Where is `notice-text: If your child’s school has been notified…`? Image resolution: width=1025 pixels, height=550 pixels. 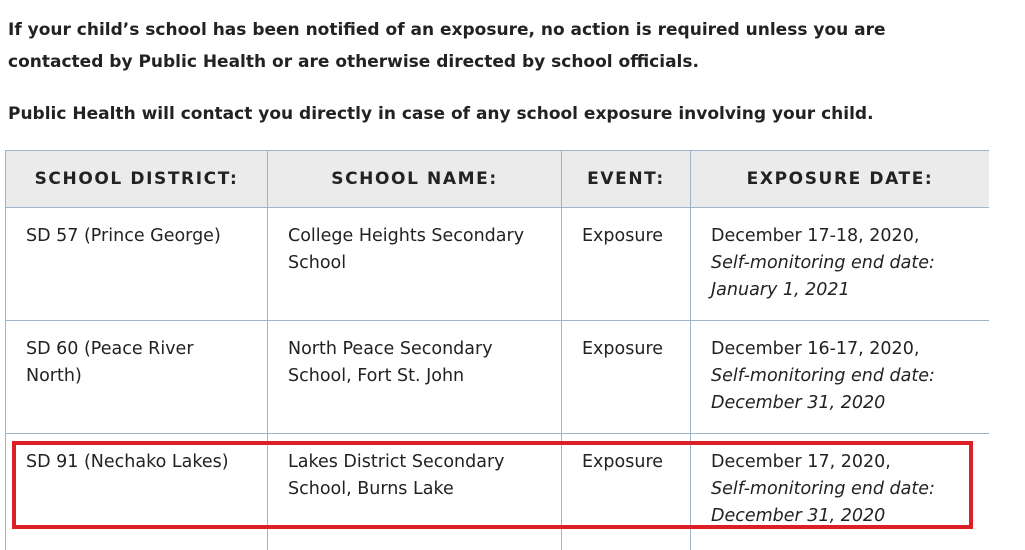 notice-text: If your child’s school has been notified… is located at coordinates (447, 46).